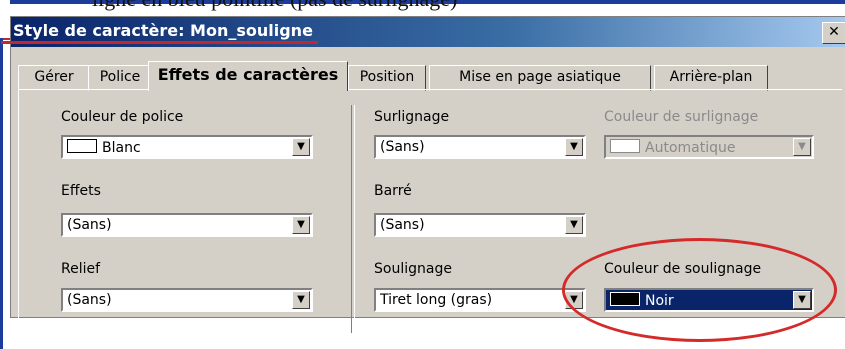 This screenshot has width=845, height=349. What do you see at coordinates (89, 300) in the screenshot?
I see `relief-value: (Sans)` at bounding box center [89, 300].